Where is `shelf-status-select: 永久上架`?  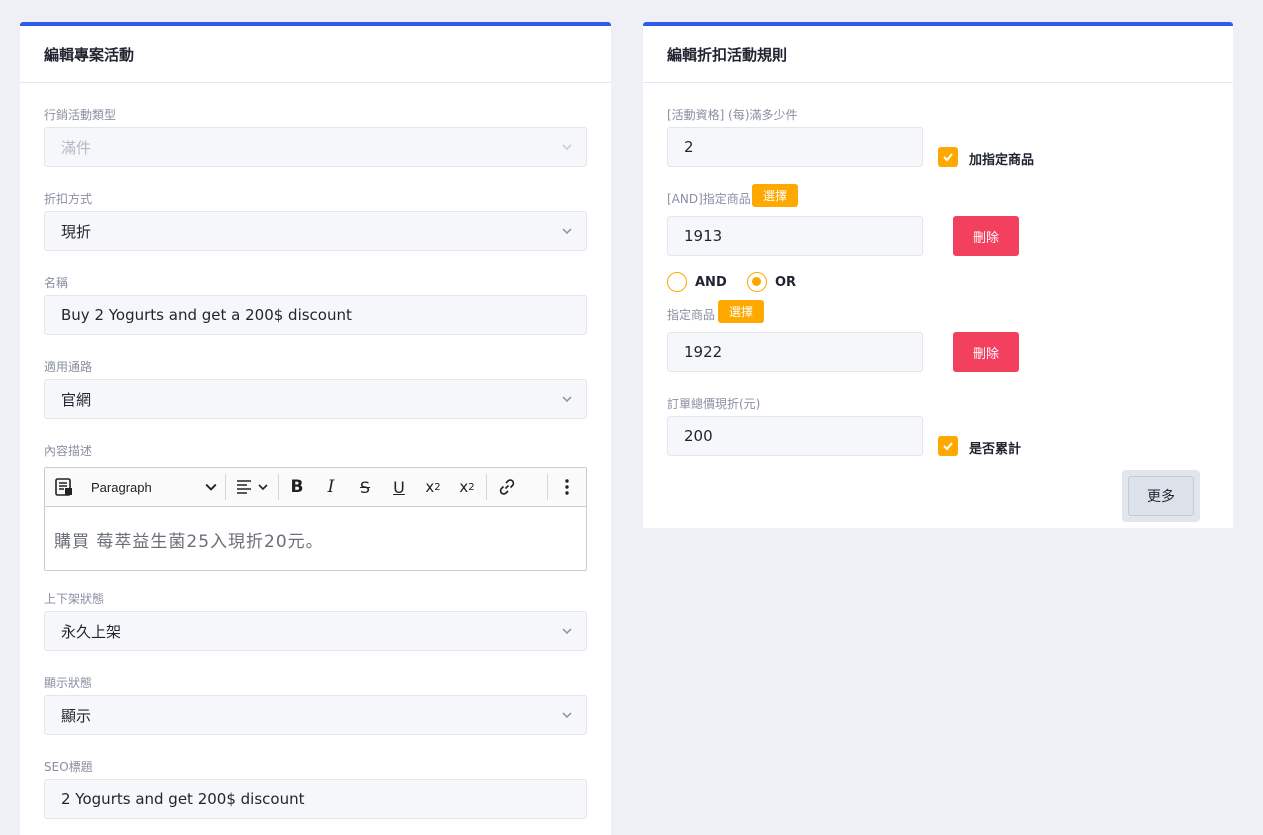 shelf-status-select: 永久上架 is located at coordinates (315, 631).